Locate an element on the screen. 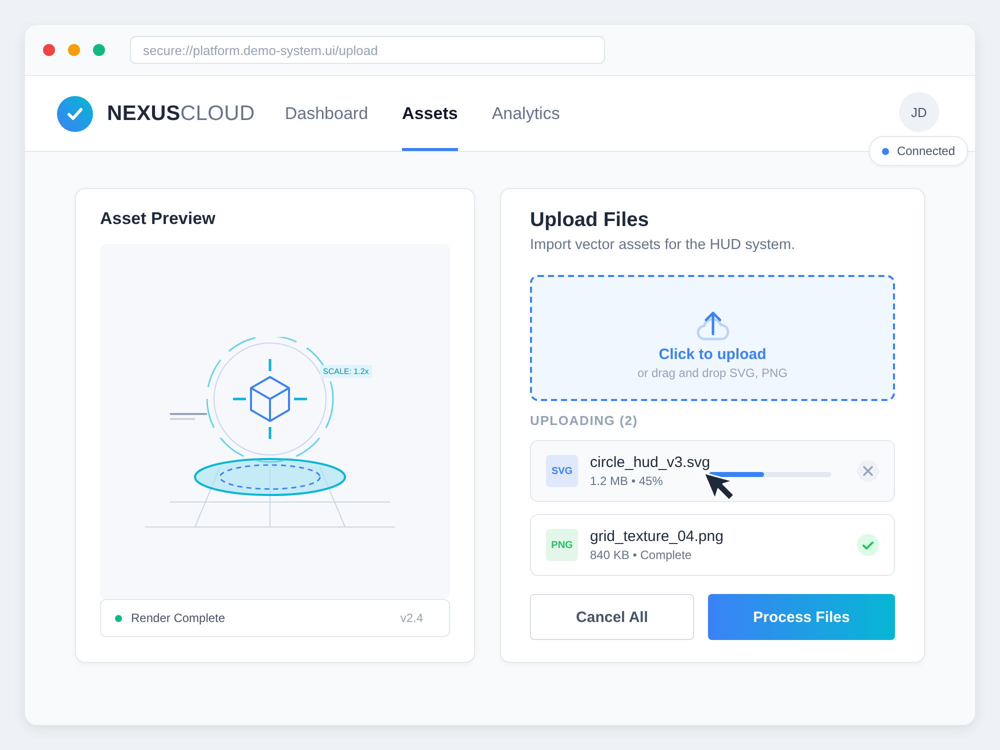 The image size is (1000, 750). close-button is located at coordinates (868, 471).